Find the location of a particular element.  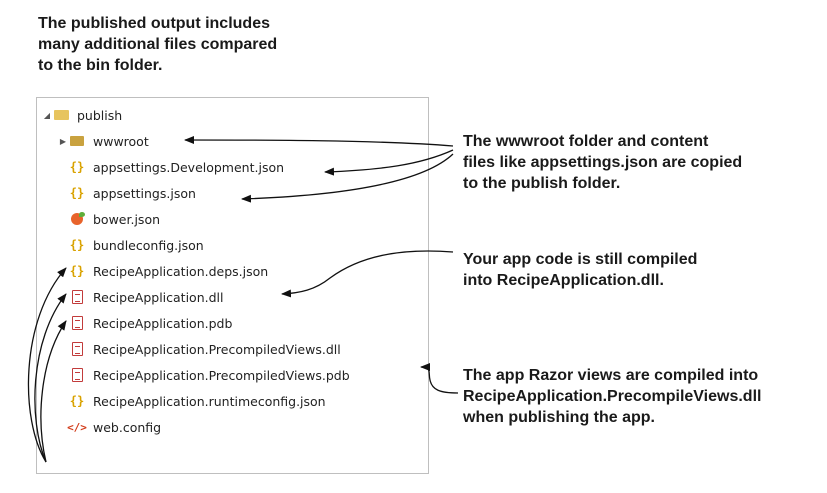

tree-node-web-config: </> web.config is located at coordinates (114, 427).